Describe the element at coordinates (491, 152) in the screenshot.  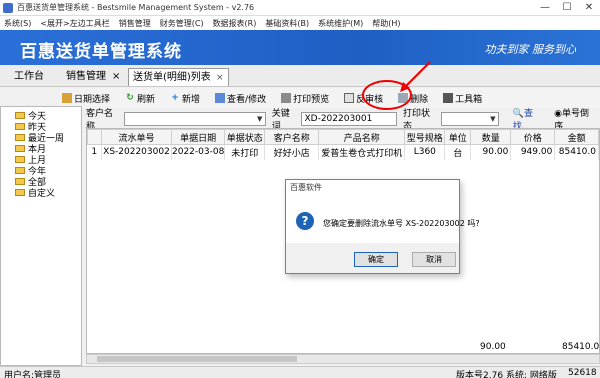
I see `cell-qty: 90.00` at that location.